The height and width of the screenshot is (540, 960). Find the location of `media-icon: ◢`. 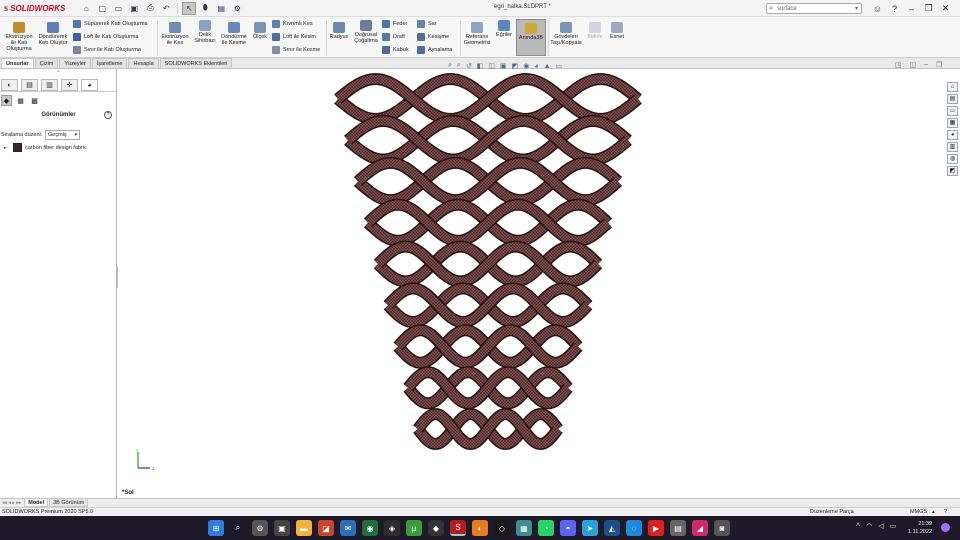

media-icon: ◢ is located at coordinates (700, 528).